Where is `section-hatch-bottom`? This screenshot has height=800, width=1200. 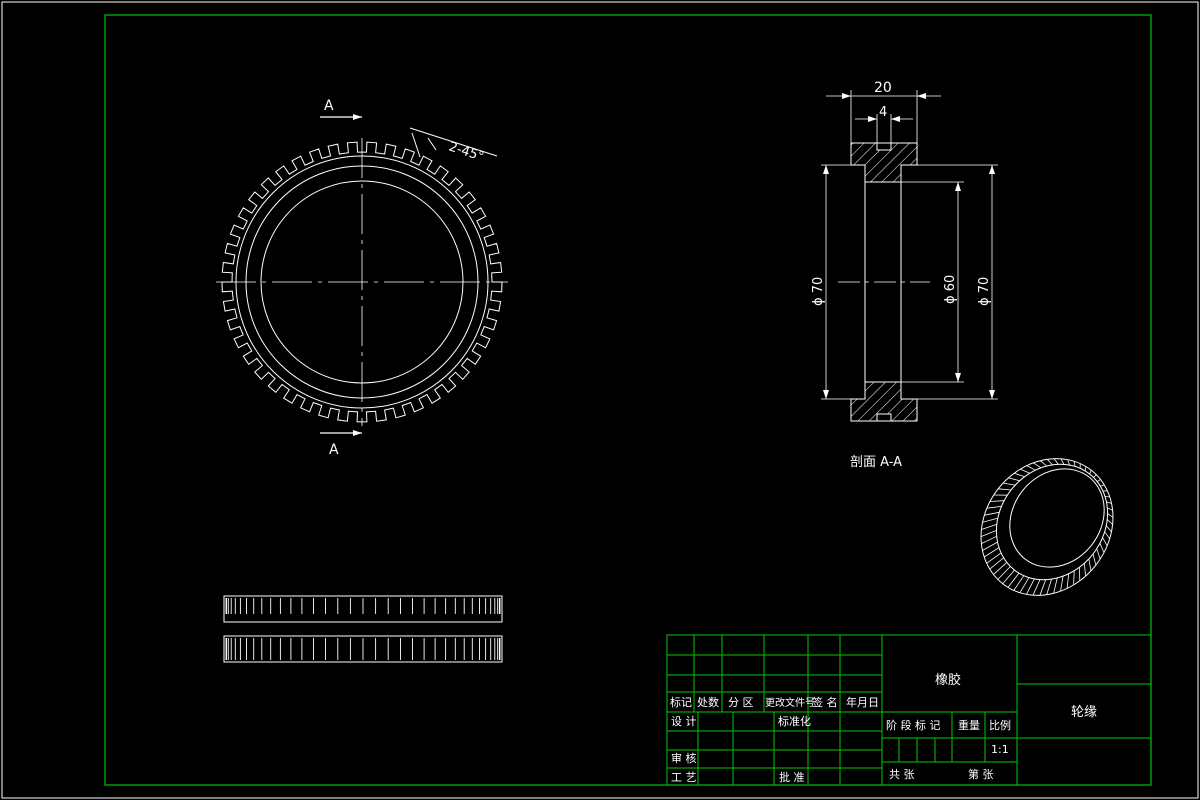 section-hatch-bottom is located at coordinates (884, 401).